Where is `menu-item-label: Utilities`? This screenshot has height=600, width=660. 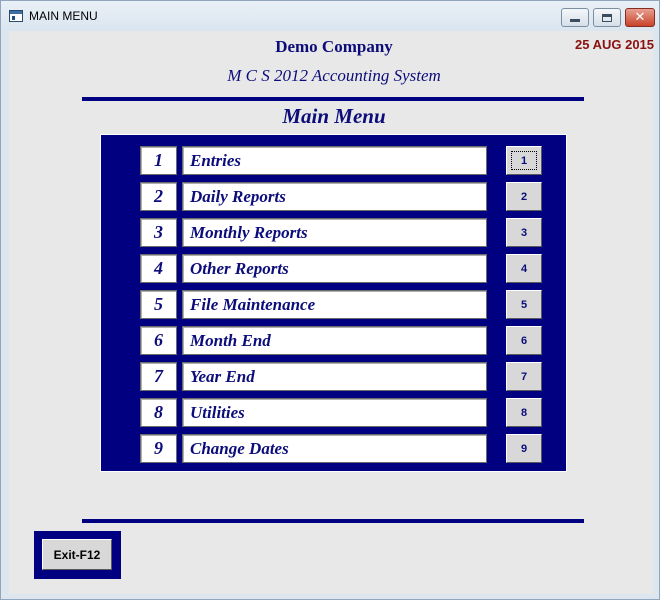
menu-item-label: Utilities is located at coordinates (334, 412).